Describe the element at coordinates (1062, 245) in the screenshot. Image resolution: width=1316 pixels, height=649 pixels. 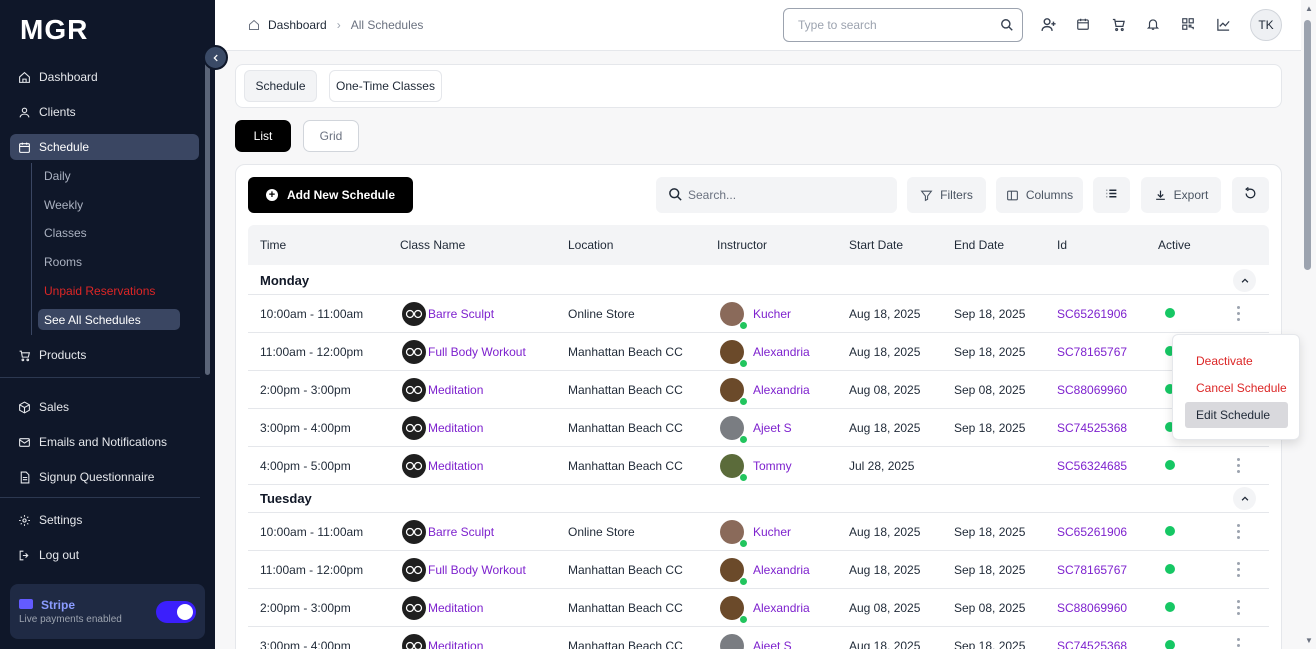
I see `column-header-id: Id` at that location.